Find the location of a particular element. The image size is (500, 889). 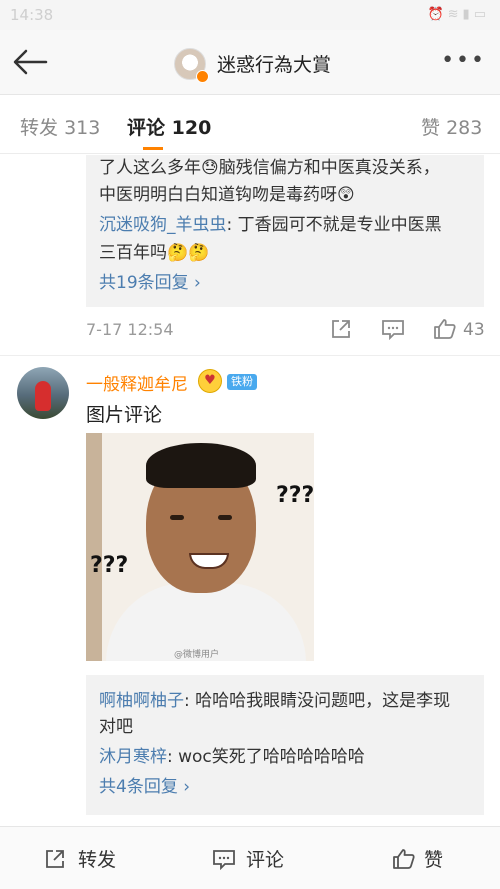

battery-icon: ▭ is located at coordinates (481, 14).